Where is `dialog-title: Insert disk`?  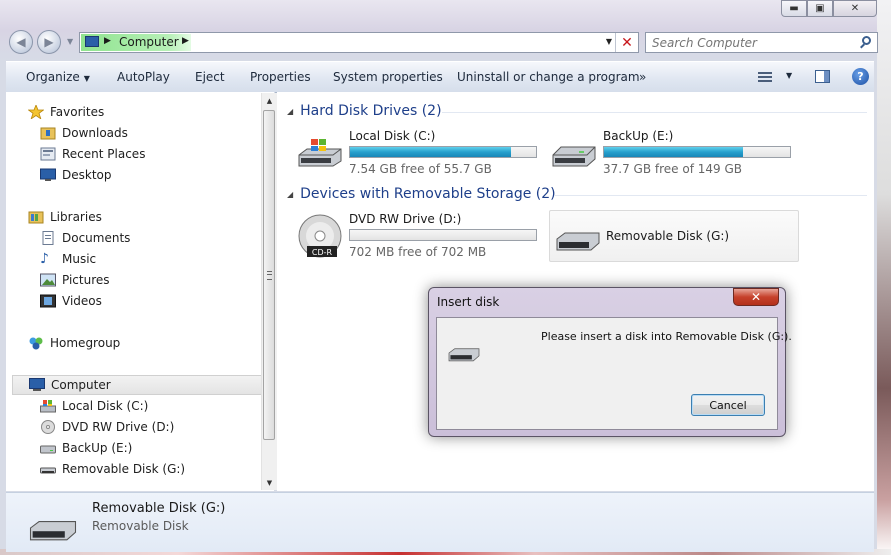 dialog-title: Insert disk is located at coordinates (468, 302).